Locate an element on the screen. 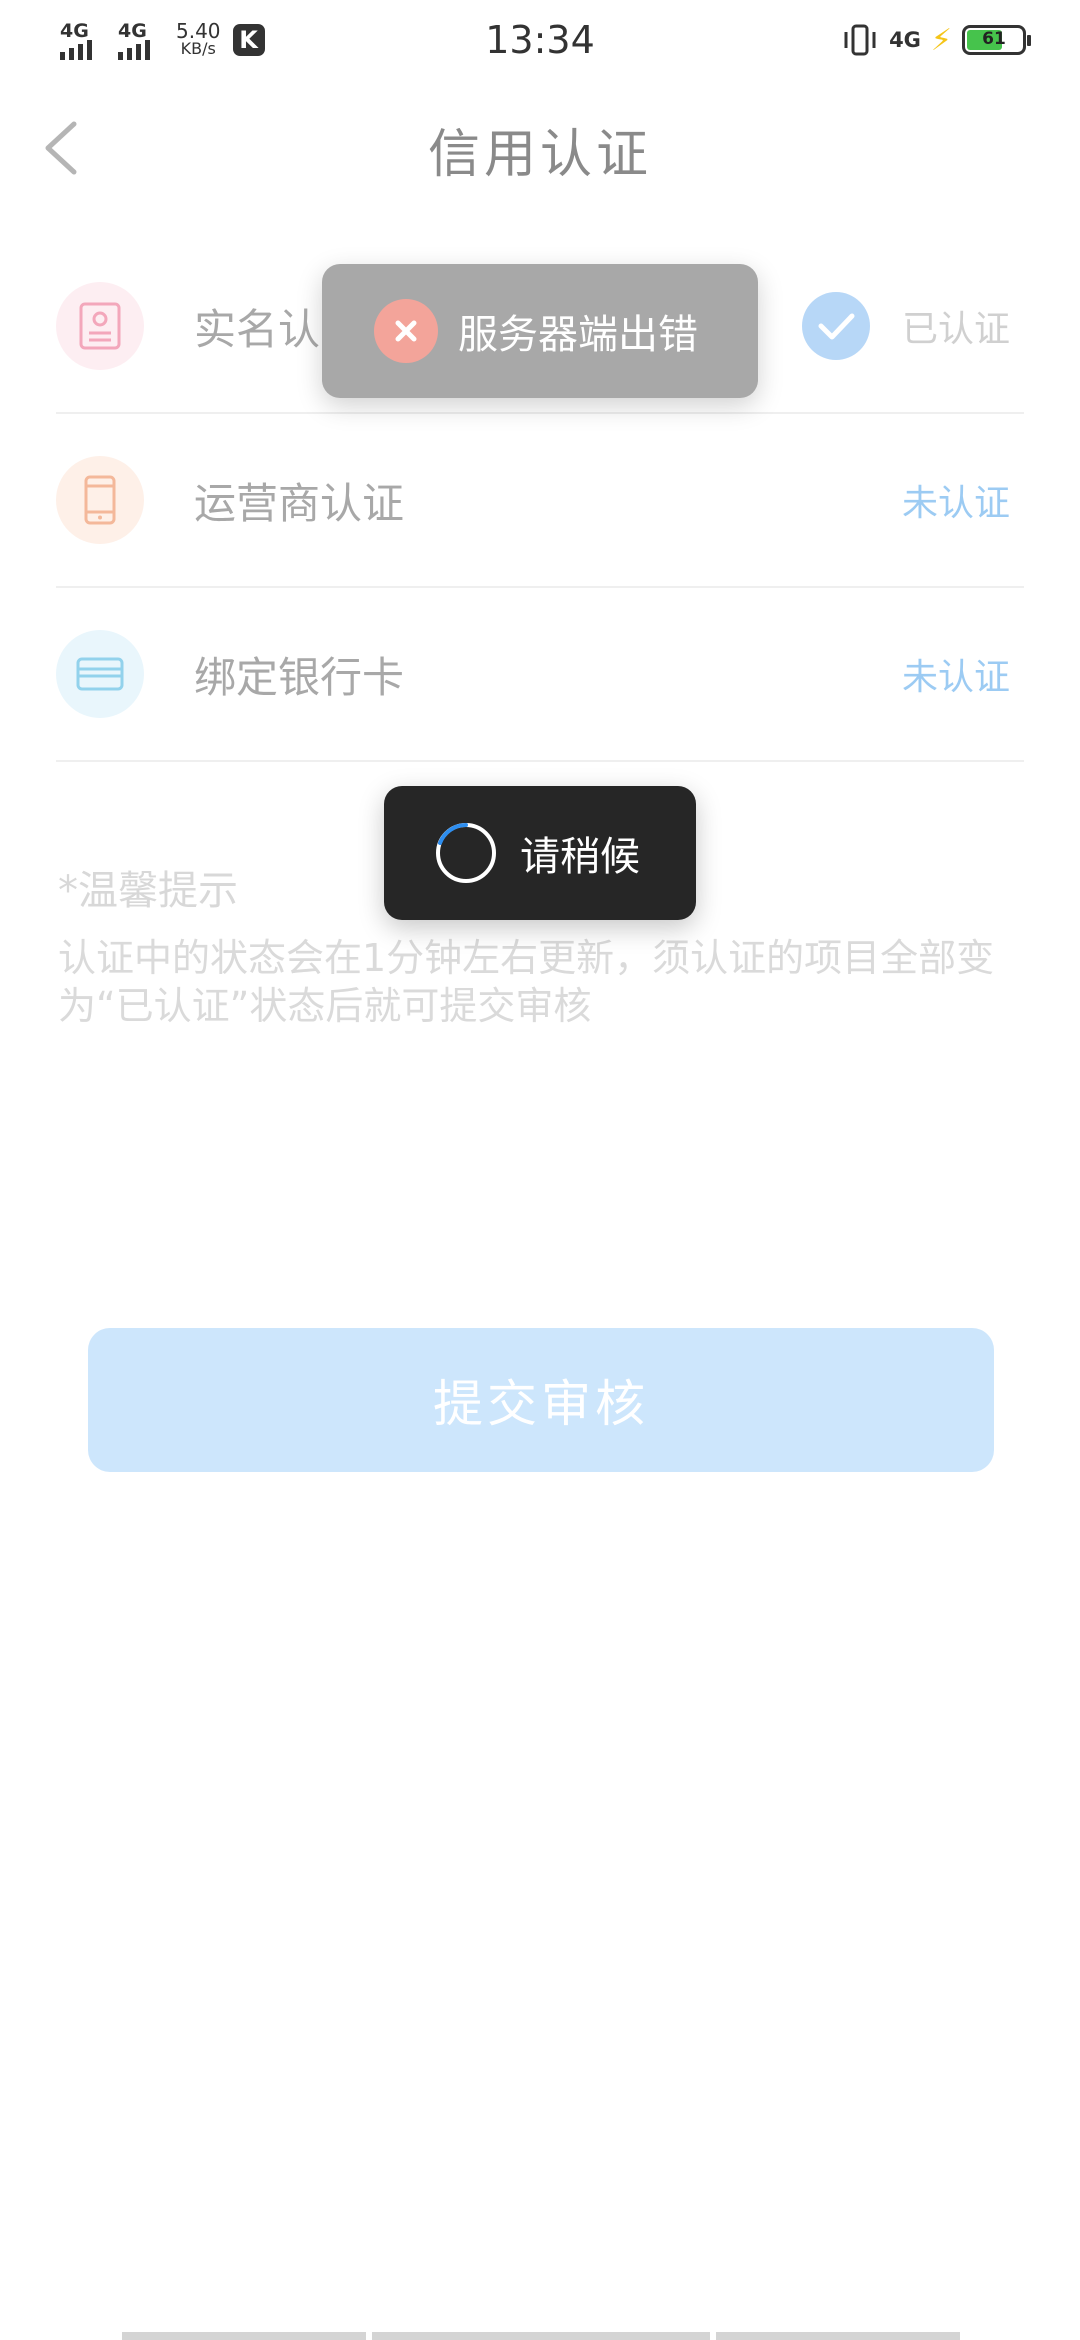 Image resolution: width=1080 pixels, height=2340 pixels. loading-spinner-icon is located at coordinates (466, 853).